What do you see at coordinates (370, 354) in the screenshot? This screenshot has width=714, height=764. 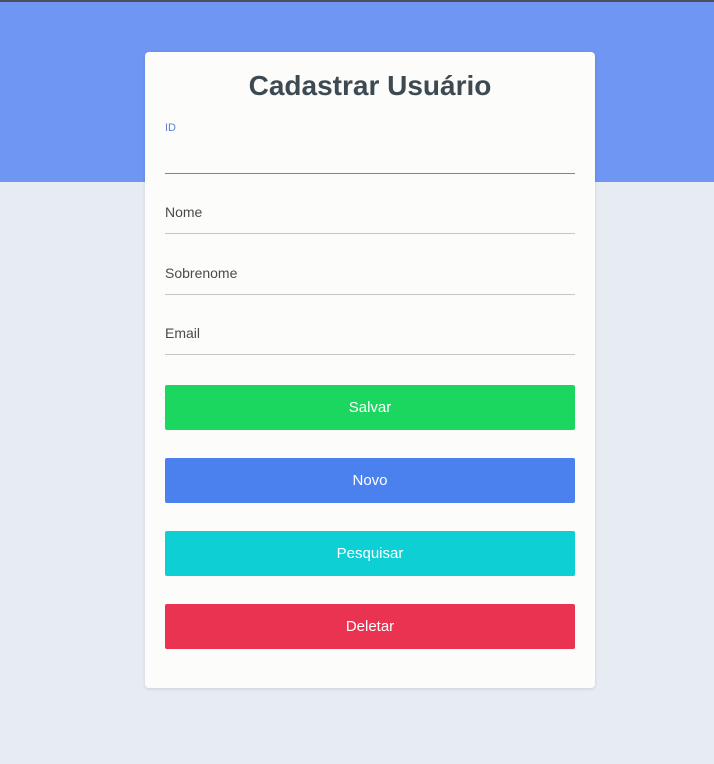 I see `email-field-underline` at bounding box center [370, 354].